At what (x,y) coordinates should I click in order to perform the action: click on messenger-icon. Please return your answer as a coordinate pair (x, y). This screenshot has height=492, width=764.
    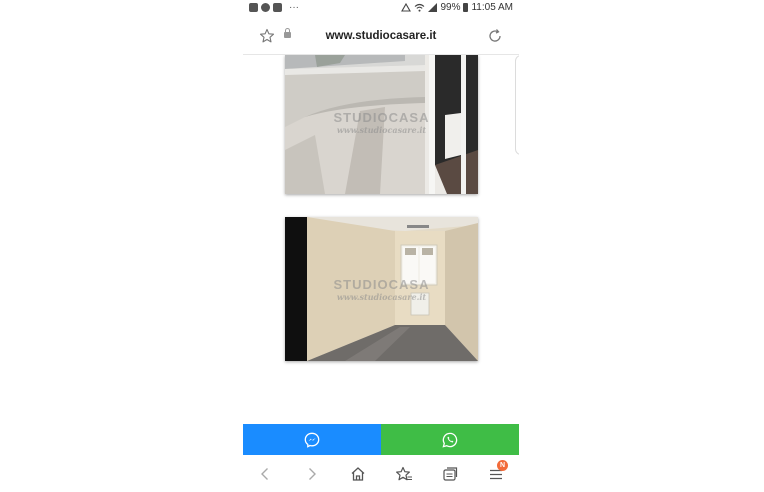
    Looking at the image, I should click on (312, 440).